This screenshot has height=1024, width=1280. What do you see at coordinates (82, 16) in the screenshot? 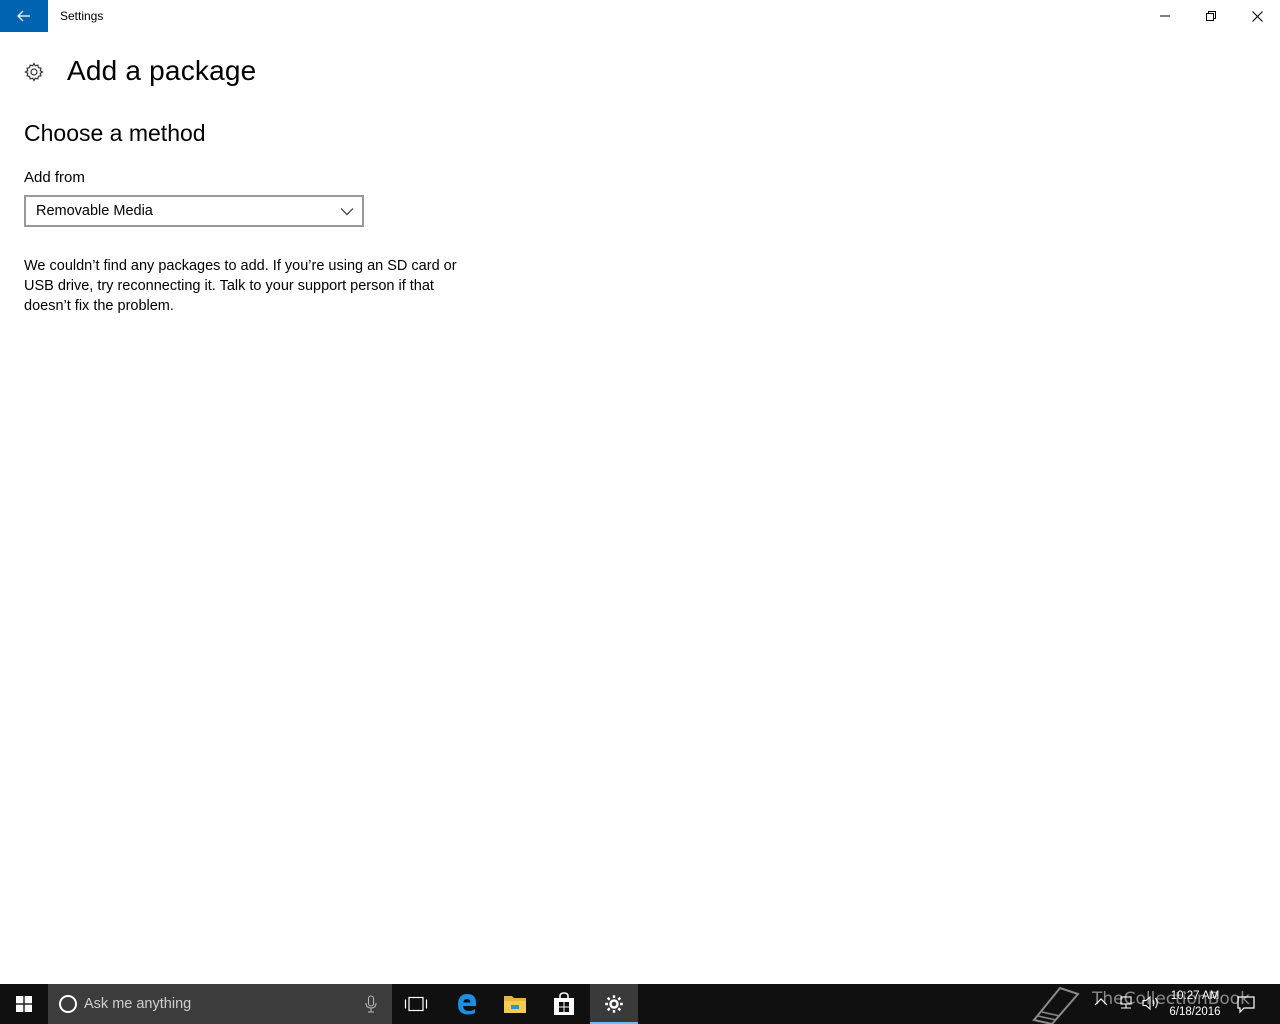
I see `window-title: Settings` at bounding box center [82, 16].